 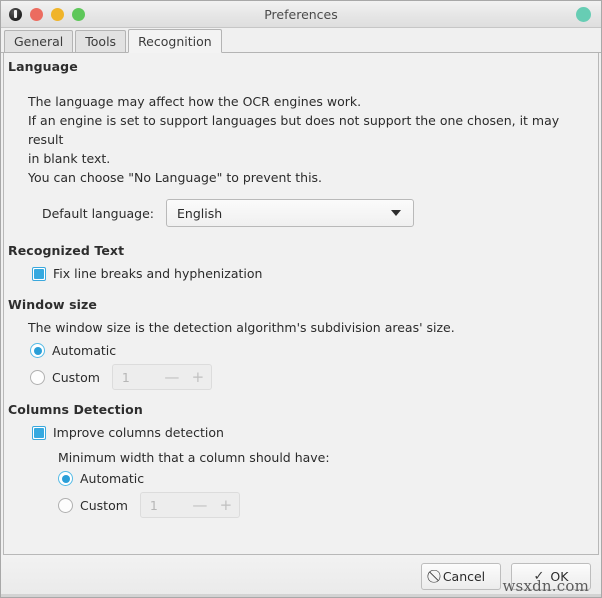 I want to click on window-size-spin-increment: +, so click(x=198, y=377).